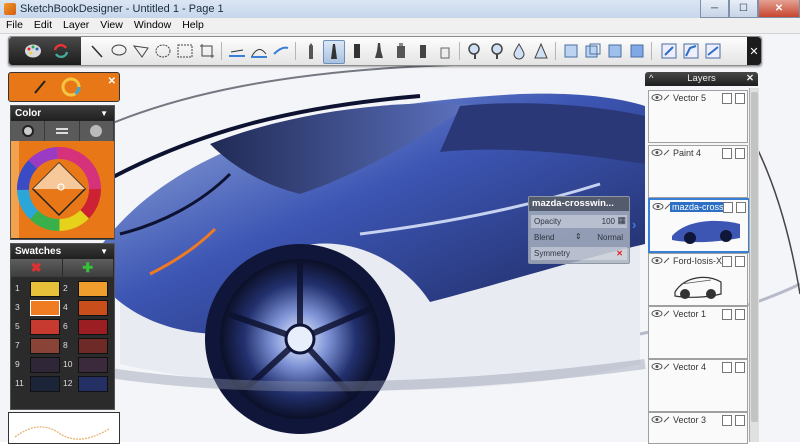 The width and height of the screenshot is (800, 446). What do you see at coordinates (141, 51) in the screenshot?
I see `polygon-lasso-icon` at bounding box center [141, 51].